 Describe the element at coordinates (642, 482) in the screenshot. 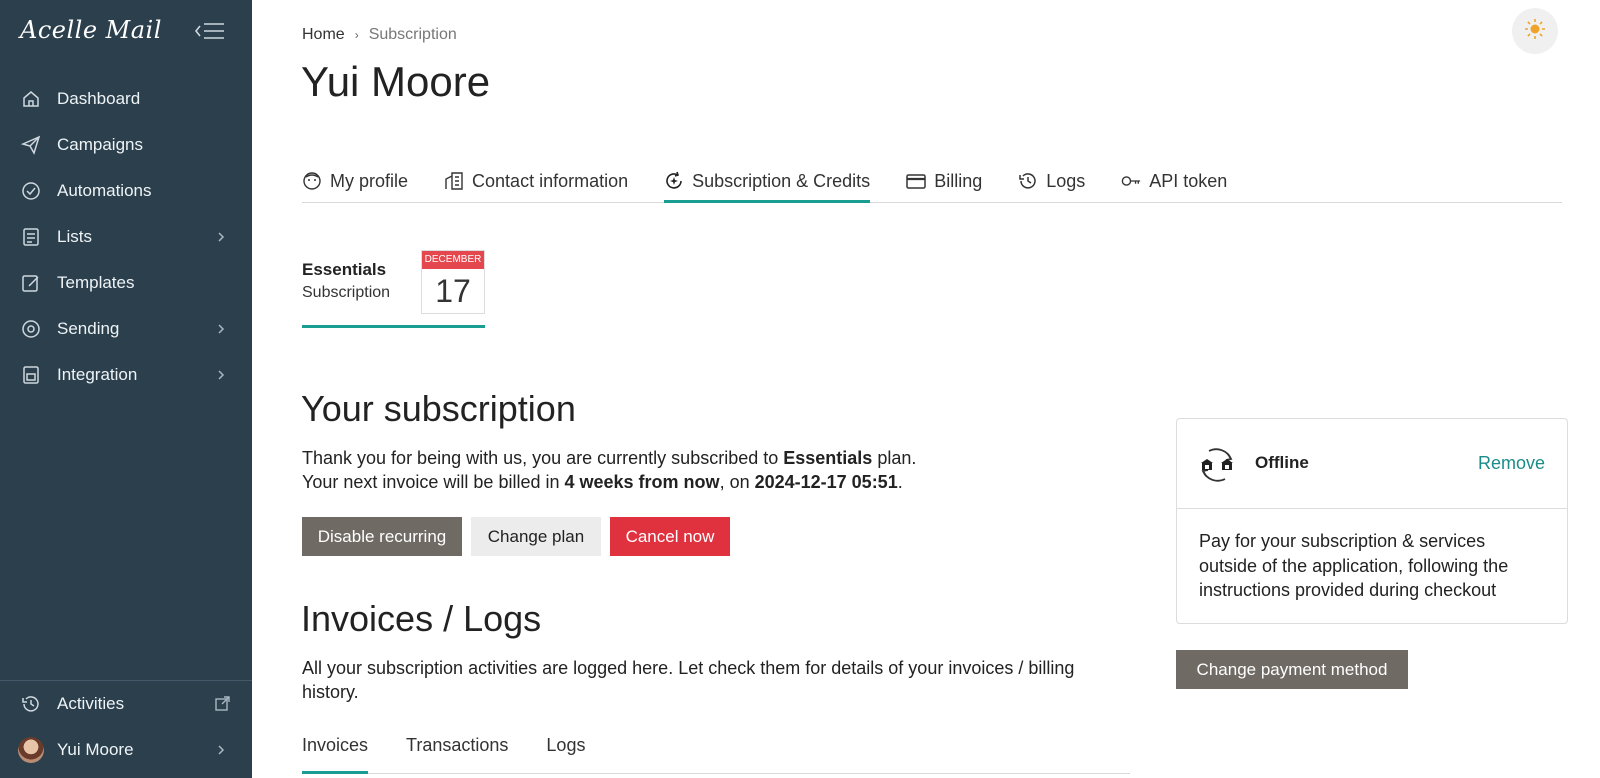

I see `invoice-period: 4 weeks from now` at that location.